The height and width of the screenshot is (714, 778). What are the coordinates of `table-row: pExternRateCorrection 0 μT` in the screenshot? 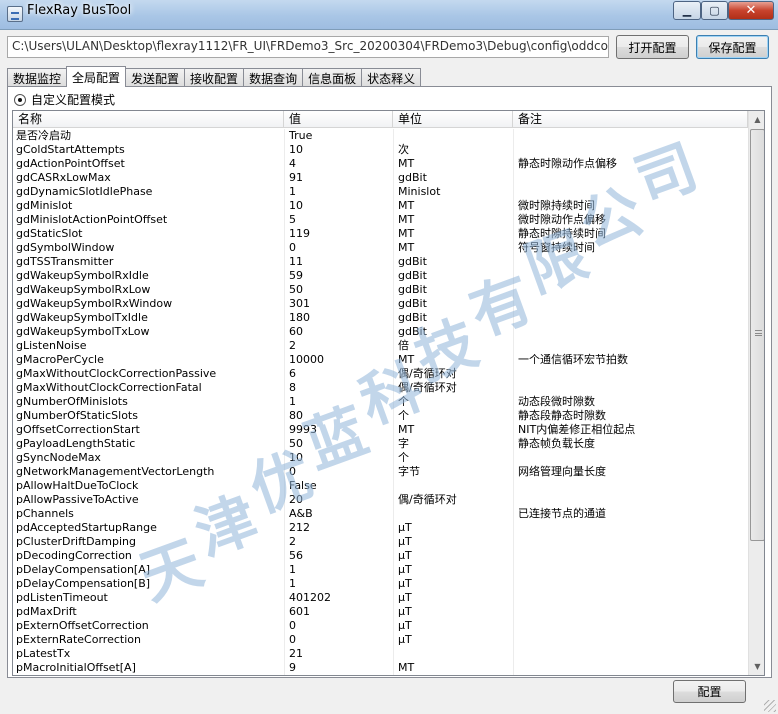 It's located at (380, 640).